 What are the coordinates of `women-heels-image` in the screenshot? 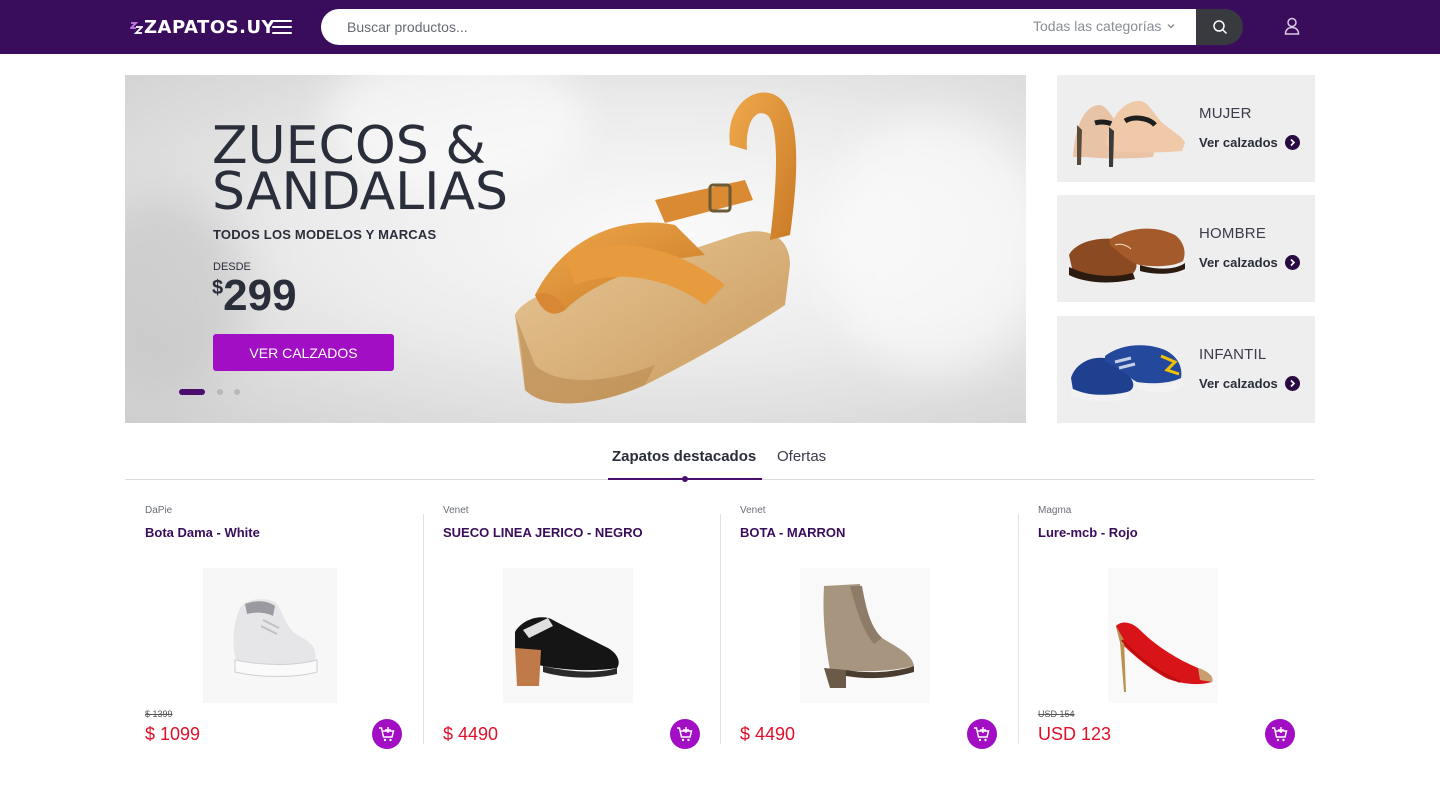 It's located at (1129, 133).